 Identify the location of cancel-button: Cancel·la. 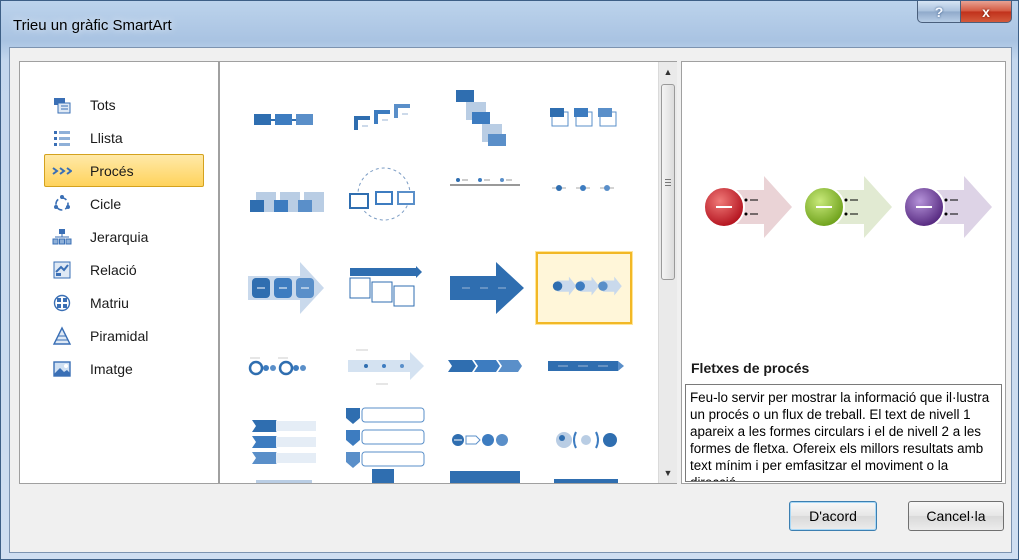
(956, 516).